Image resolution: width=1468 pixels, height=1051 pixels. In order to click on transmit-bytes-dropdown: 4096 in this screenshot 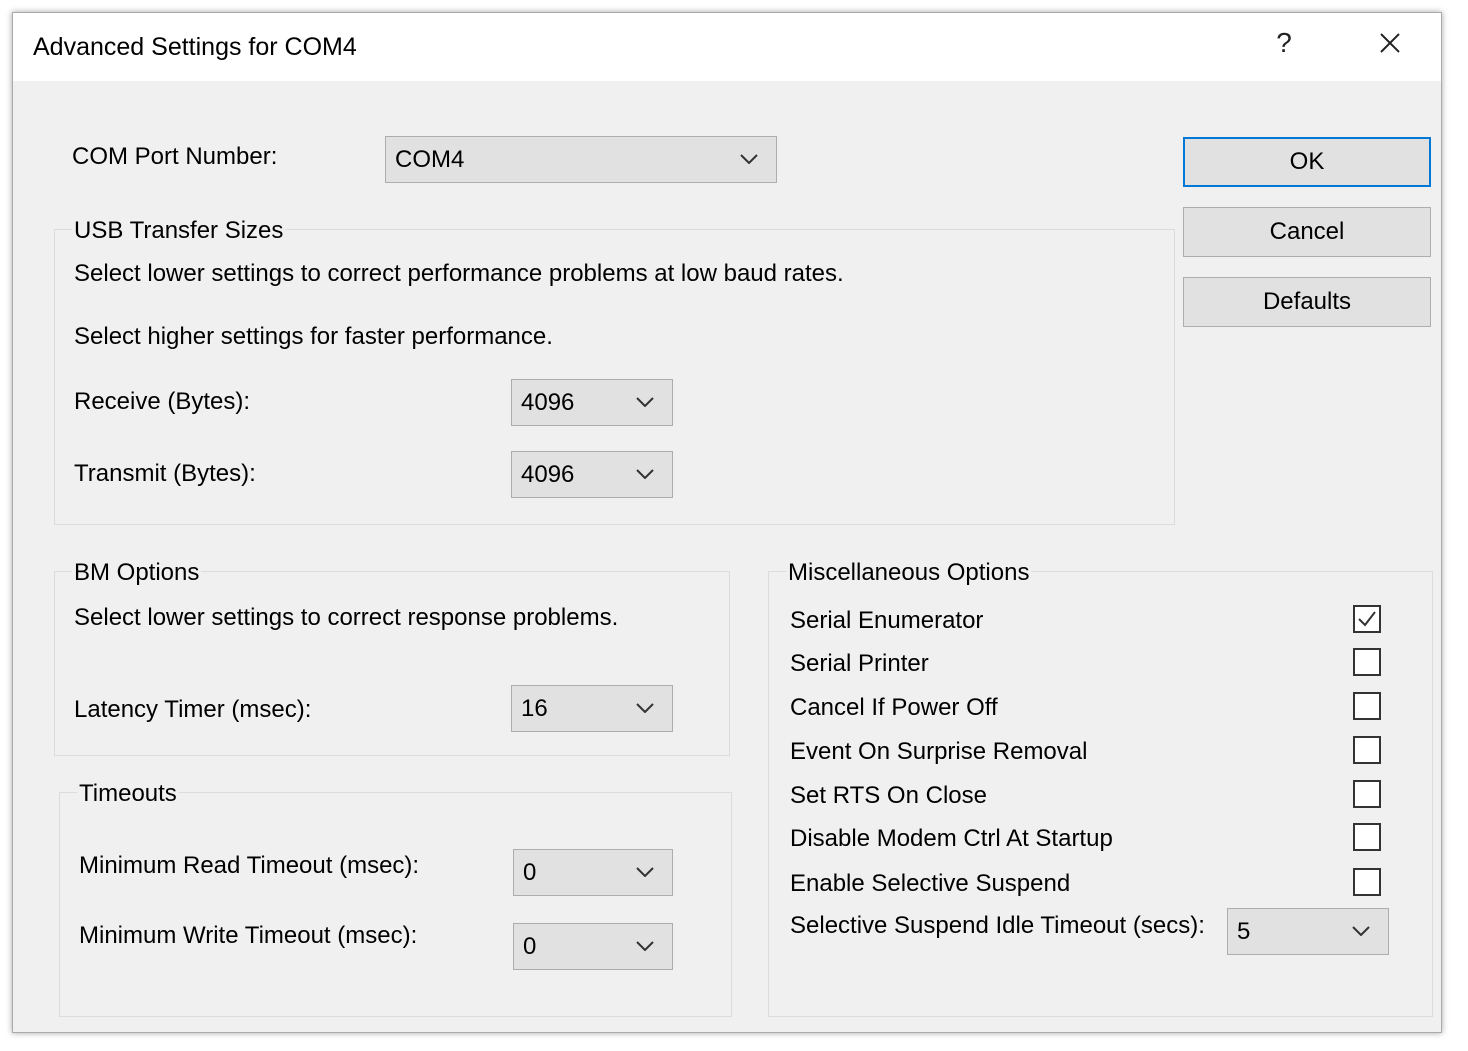, I will do `click(592, 474)`.